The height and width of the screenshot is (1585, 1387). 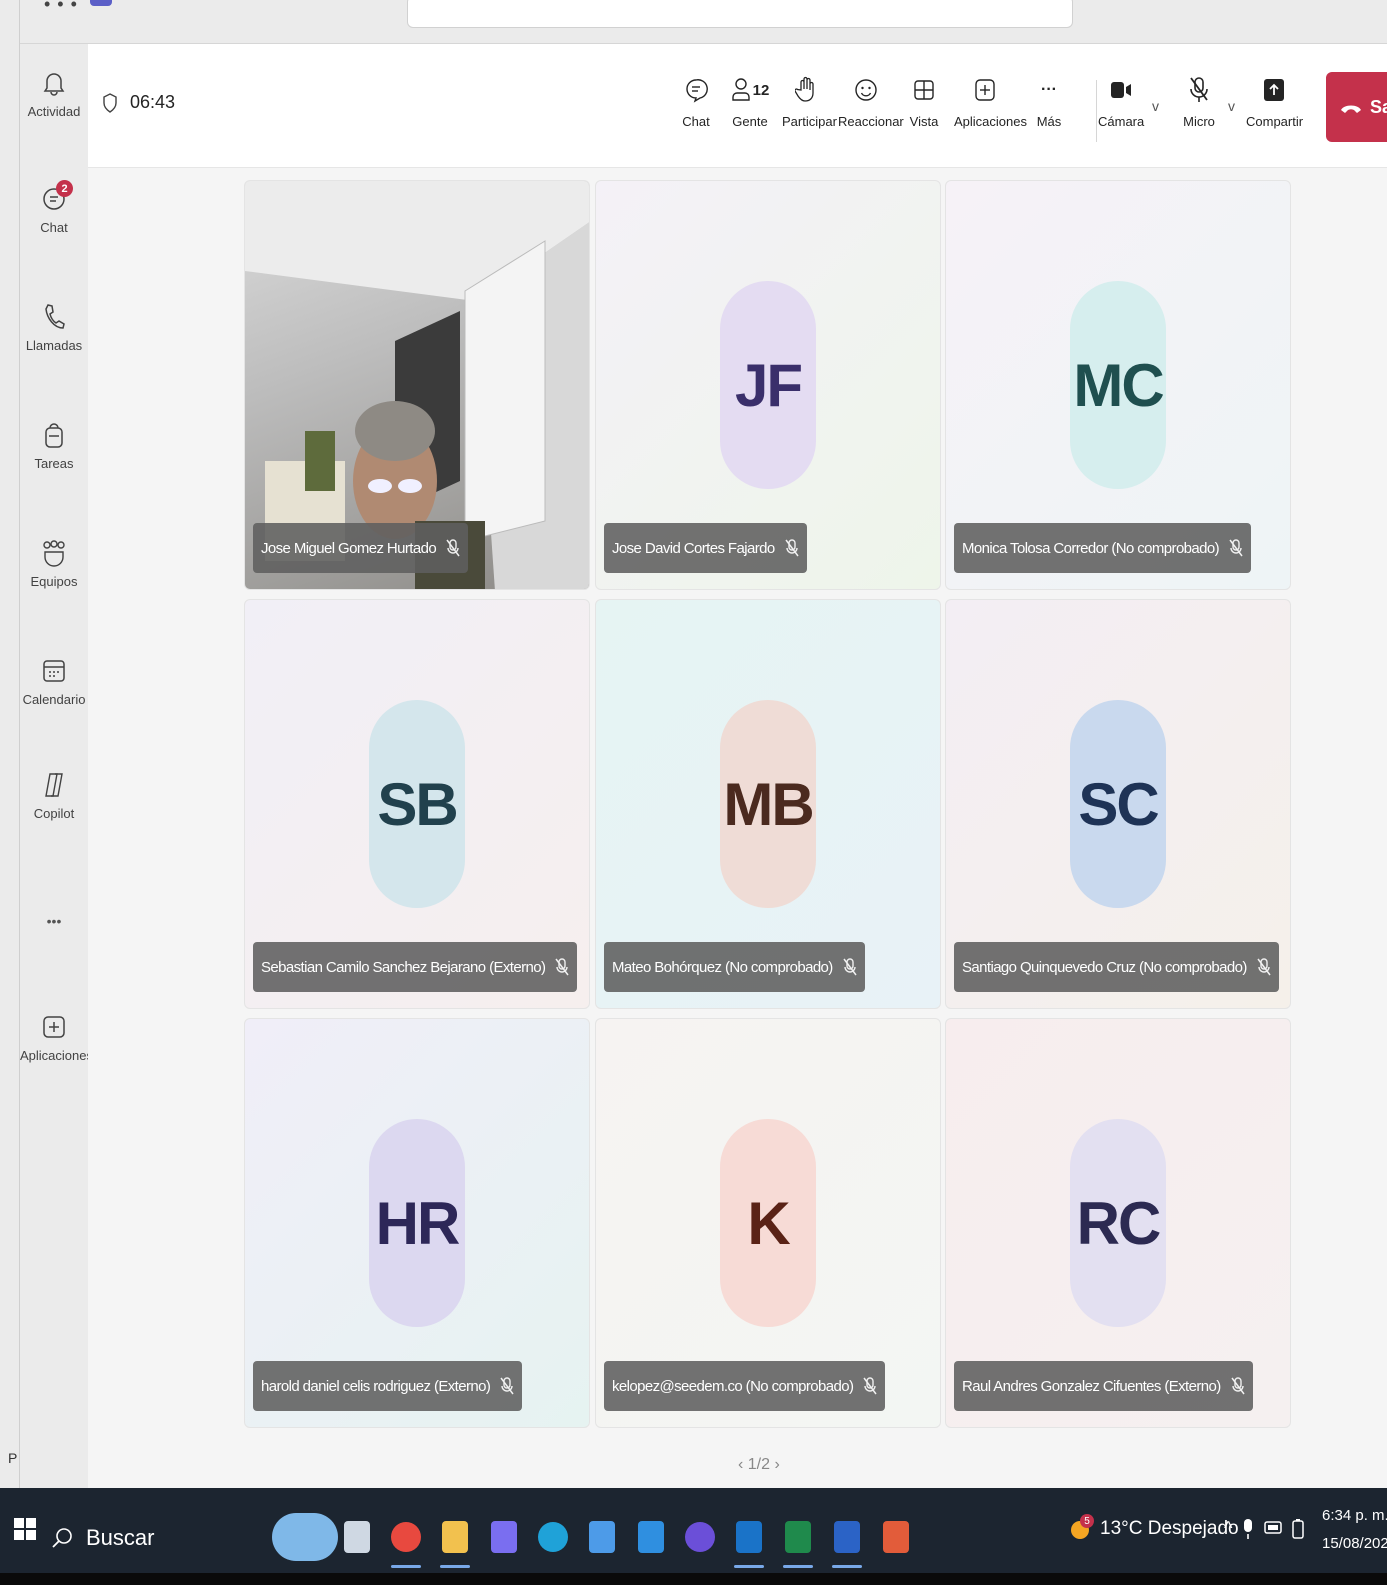 I want to click on microphone-icon, so click(x=1248, y=1529).